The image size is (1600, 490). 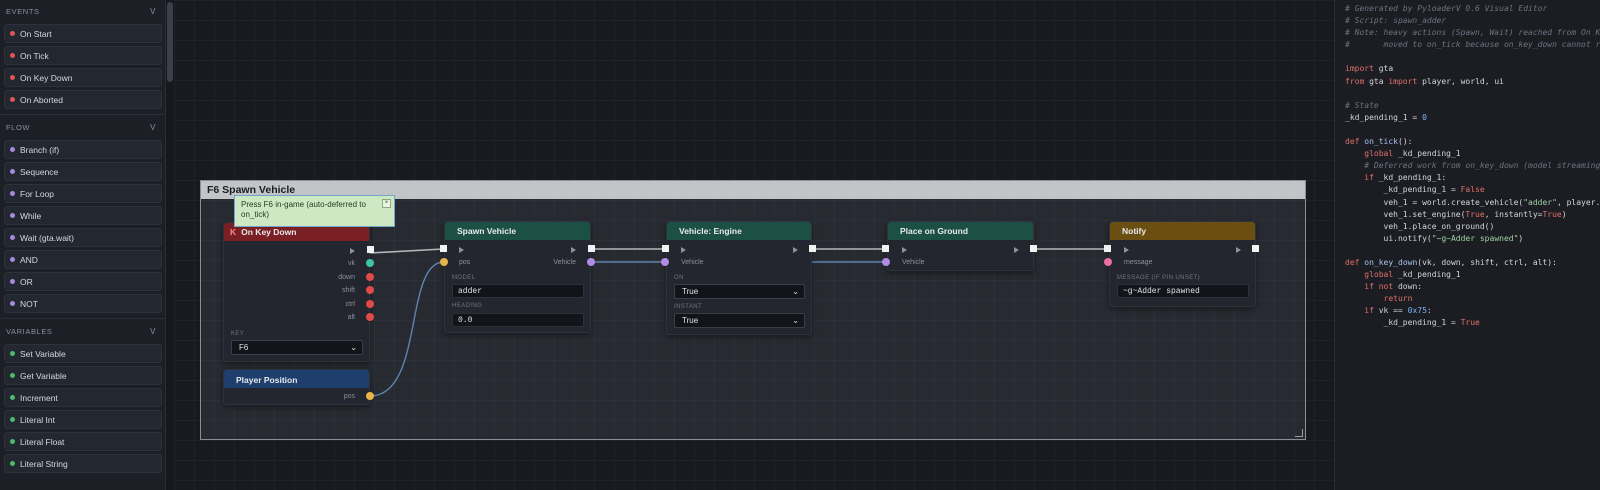 What do you see at coordinates (1376, 81) in the screenshot?
I see `code-token: gta` at bounding box center [1376, 81].